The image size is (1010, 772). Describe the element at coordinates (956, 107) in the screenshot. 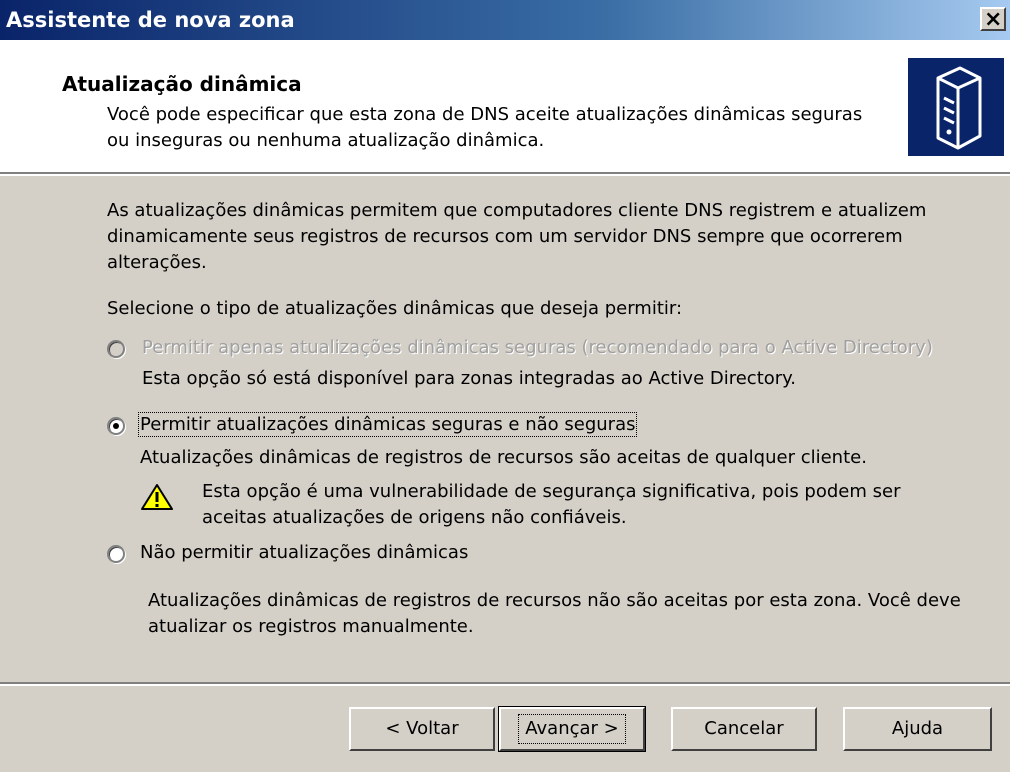

I see `server-icon` at that location.